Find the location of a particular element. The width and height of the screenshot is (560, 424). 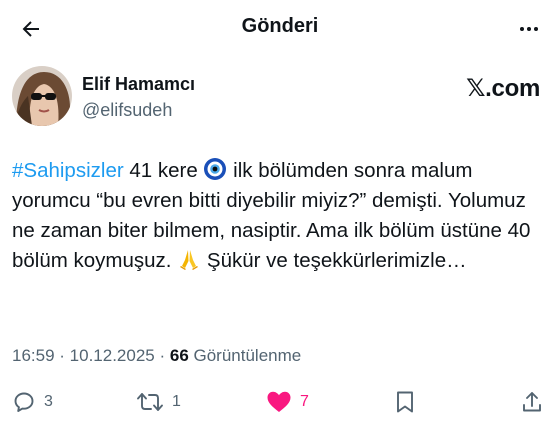

heart-filled-icon is located at coordinates (279, 401).